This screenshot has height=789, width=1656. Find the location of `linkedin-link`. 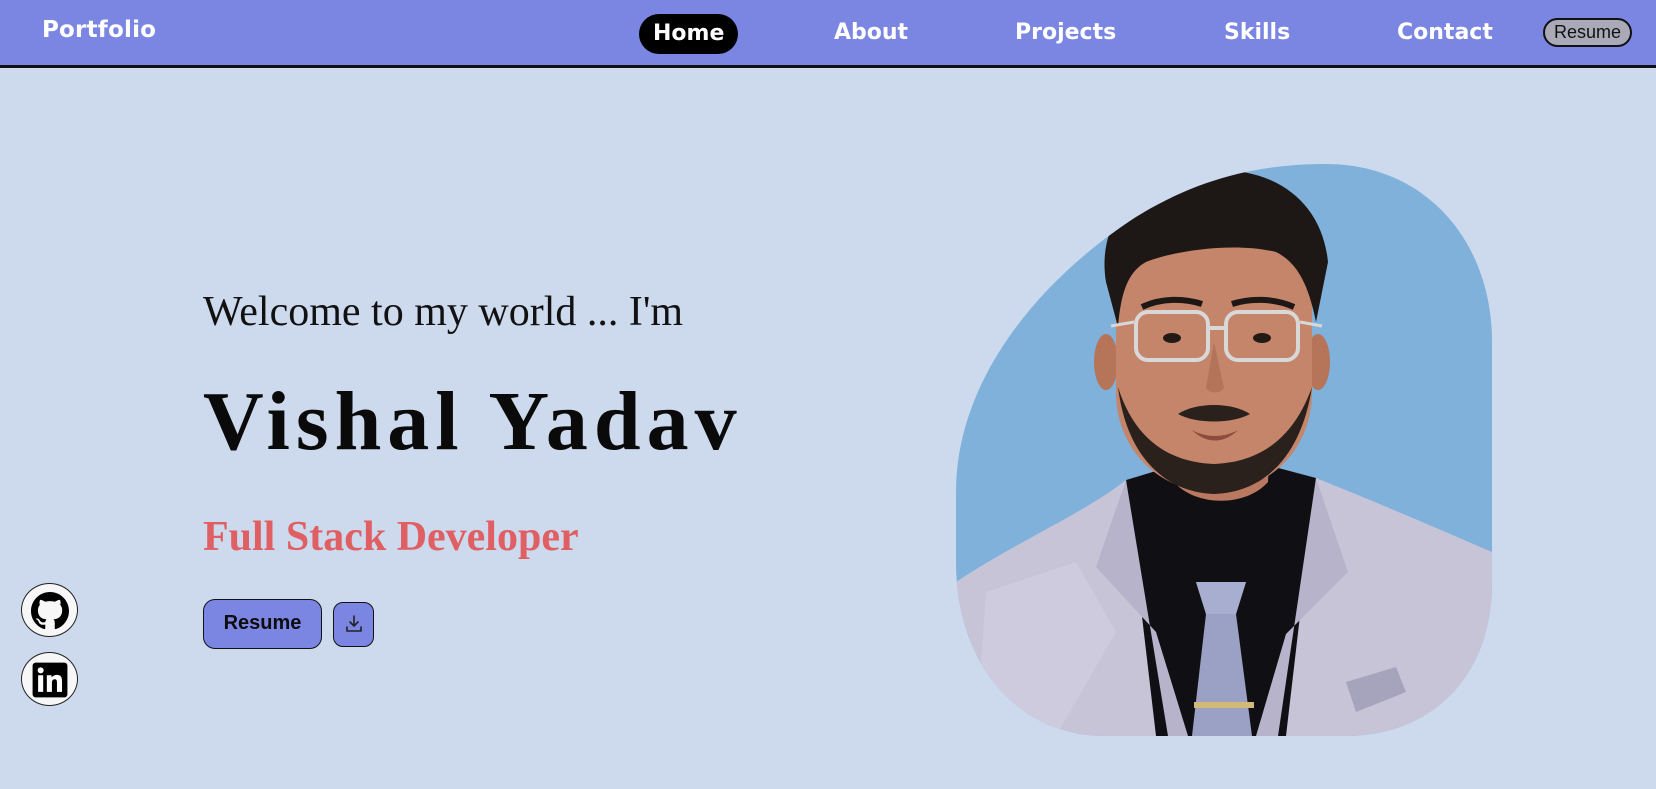

linkedin-link is located at coordinates (49, 679).